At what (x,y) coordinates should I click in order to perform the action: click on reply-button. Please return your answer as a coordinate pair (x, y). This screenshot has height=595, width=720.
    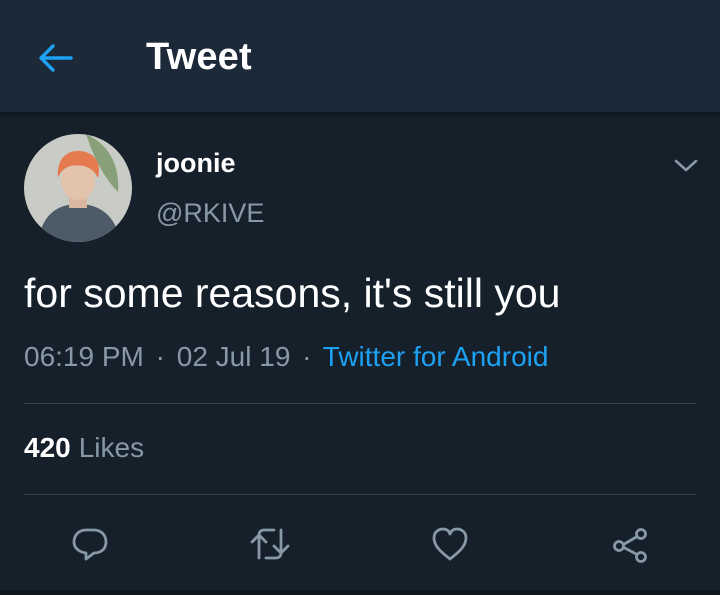
    Looking at the image, I should click on (90, 544).